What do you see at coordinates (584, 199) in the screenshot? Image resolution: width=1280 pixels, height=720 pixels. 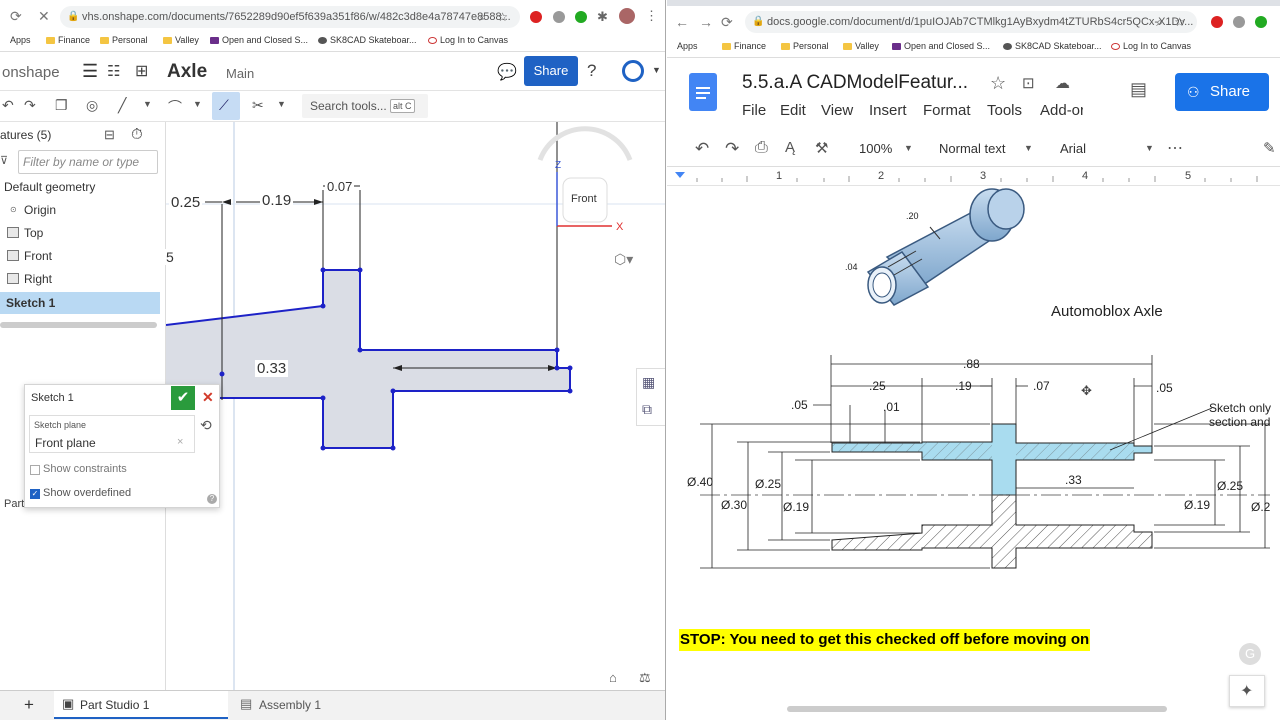 I see `view-cube-front-label: Front` at bounding box center [584, 199].